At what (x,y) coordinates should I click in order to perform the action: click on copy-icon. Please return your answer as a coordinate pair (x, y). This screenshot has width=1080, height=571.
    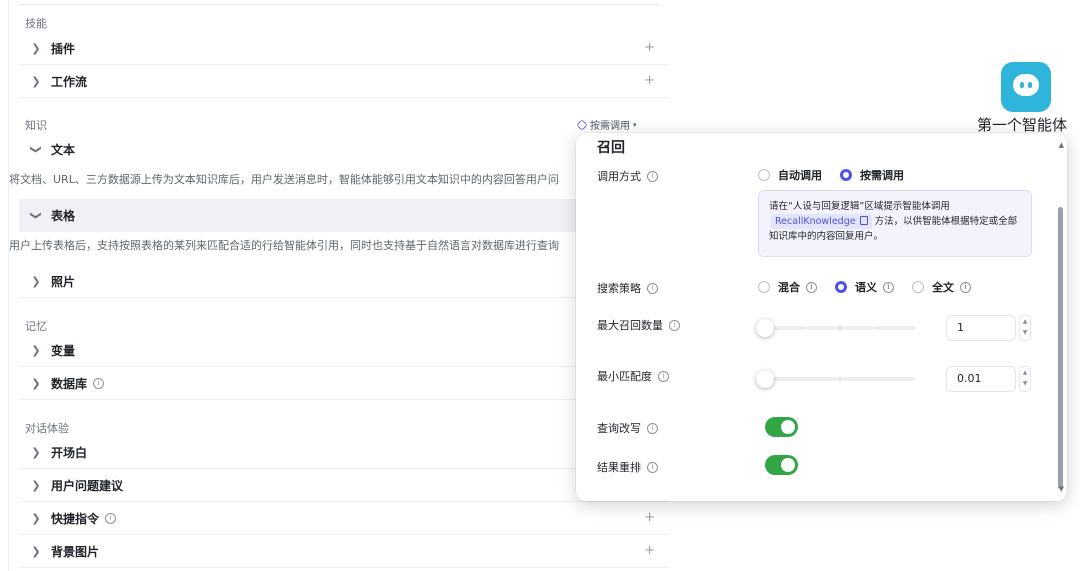
    Looking at the image, I should click on (863, 220).